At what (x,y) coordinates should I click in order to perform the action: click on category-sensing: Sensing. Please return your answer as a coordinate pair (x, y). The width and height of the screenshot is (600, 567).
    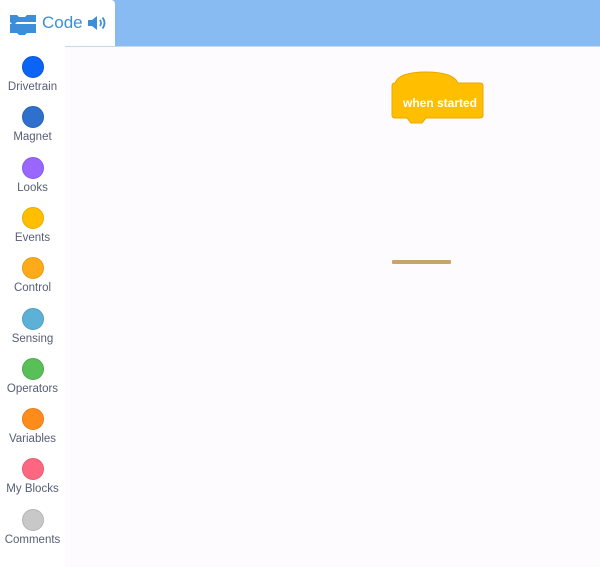
    Looking at the image, I should click on (32, 332).